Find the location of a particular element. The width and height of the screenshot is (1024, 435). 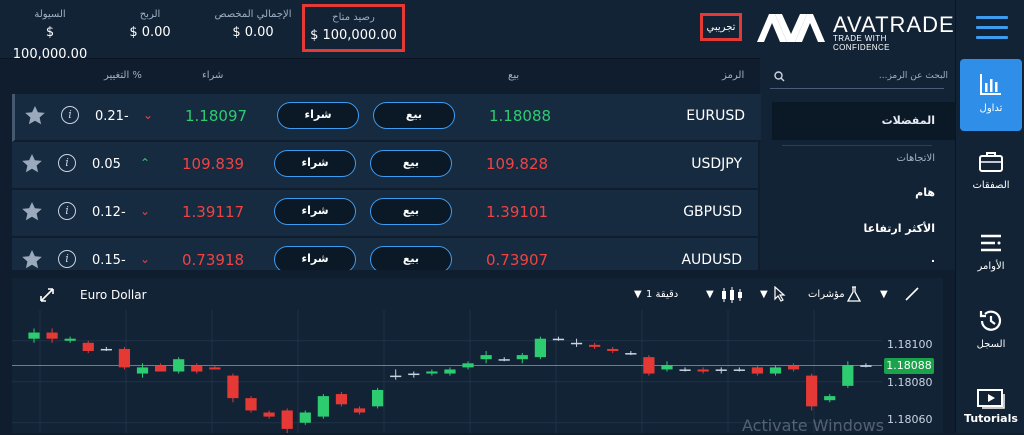

nav-item-label: تداول is located at coordinates (991, 108).